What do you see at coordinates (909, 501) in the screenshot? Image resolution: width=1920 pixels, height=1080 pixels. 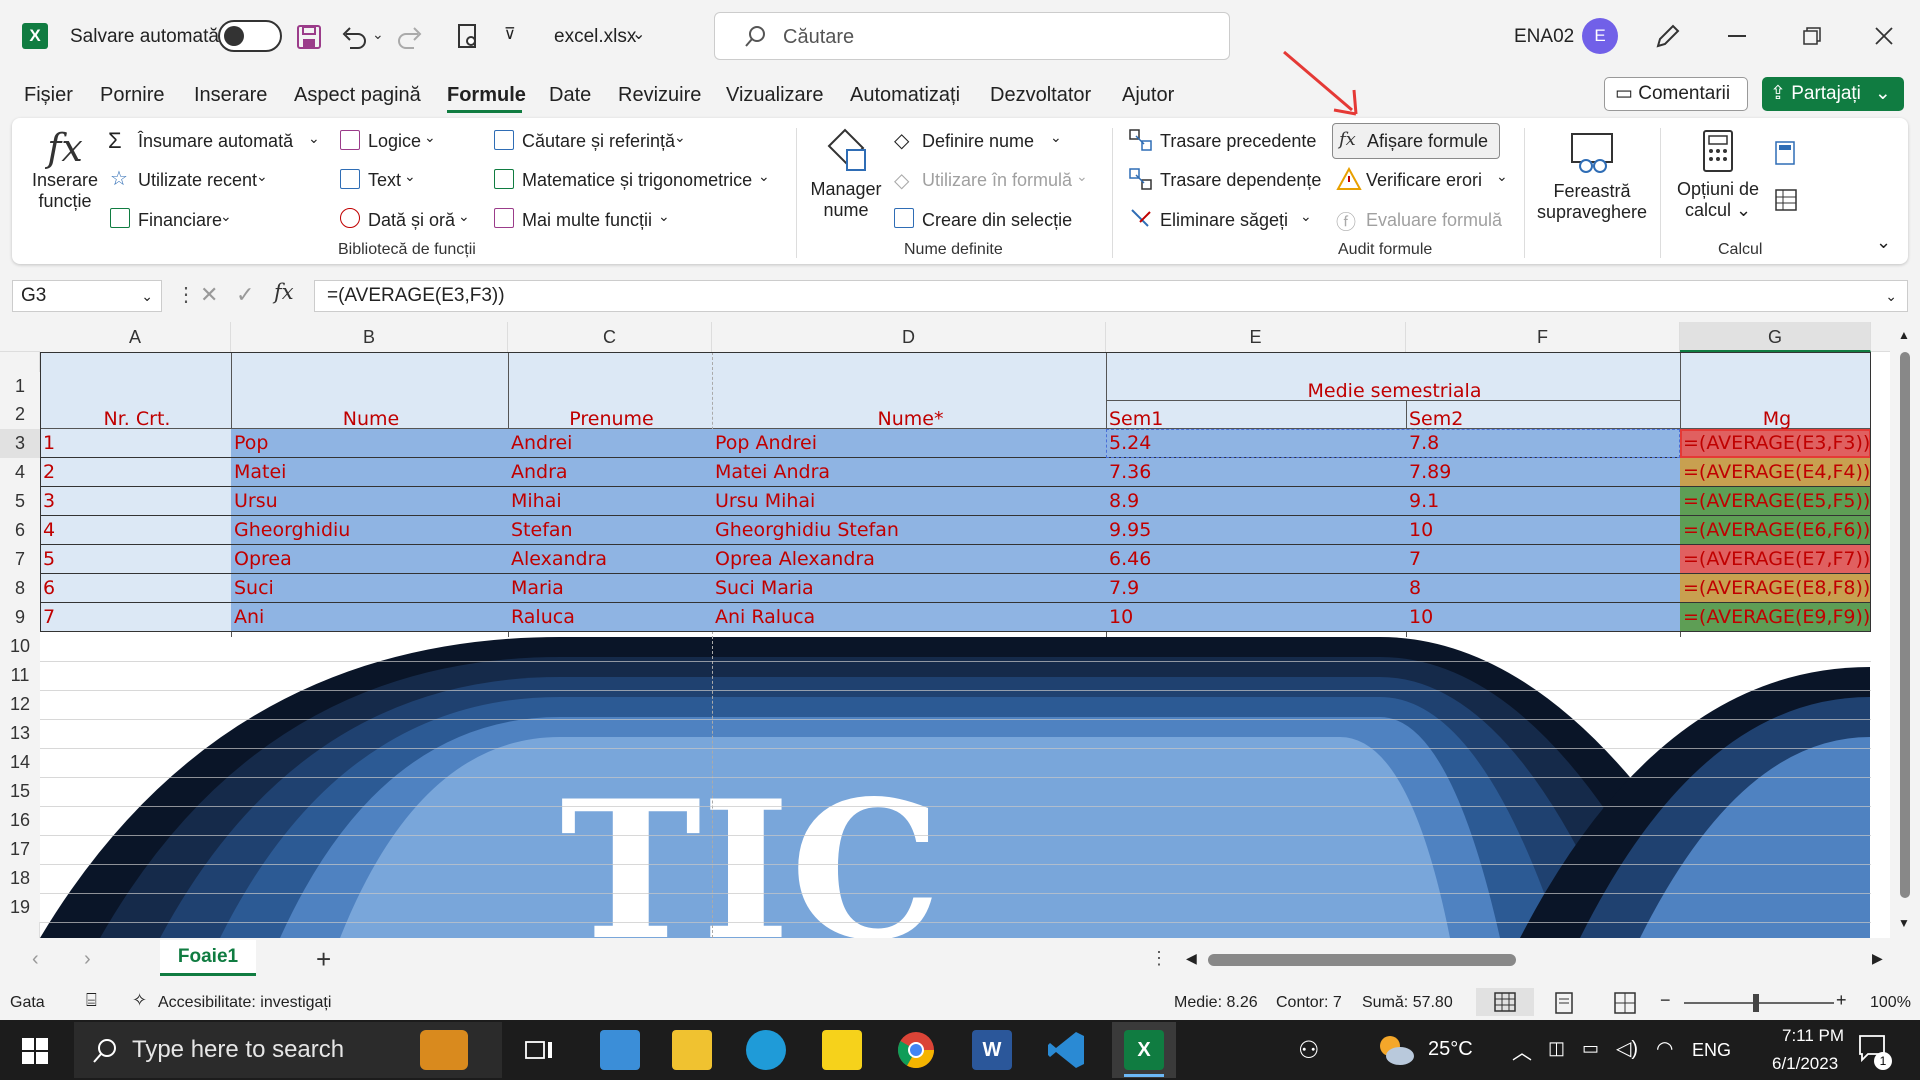 I see `table-cell: Ursu Mihai` at bounding box center [909, 501].